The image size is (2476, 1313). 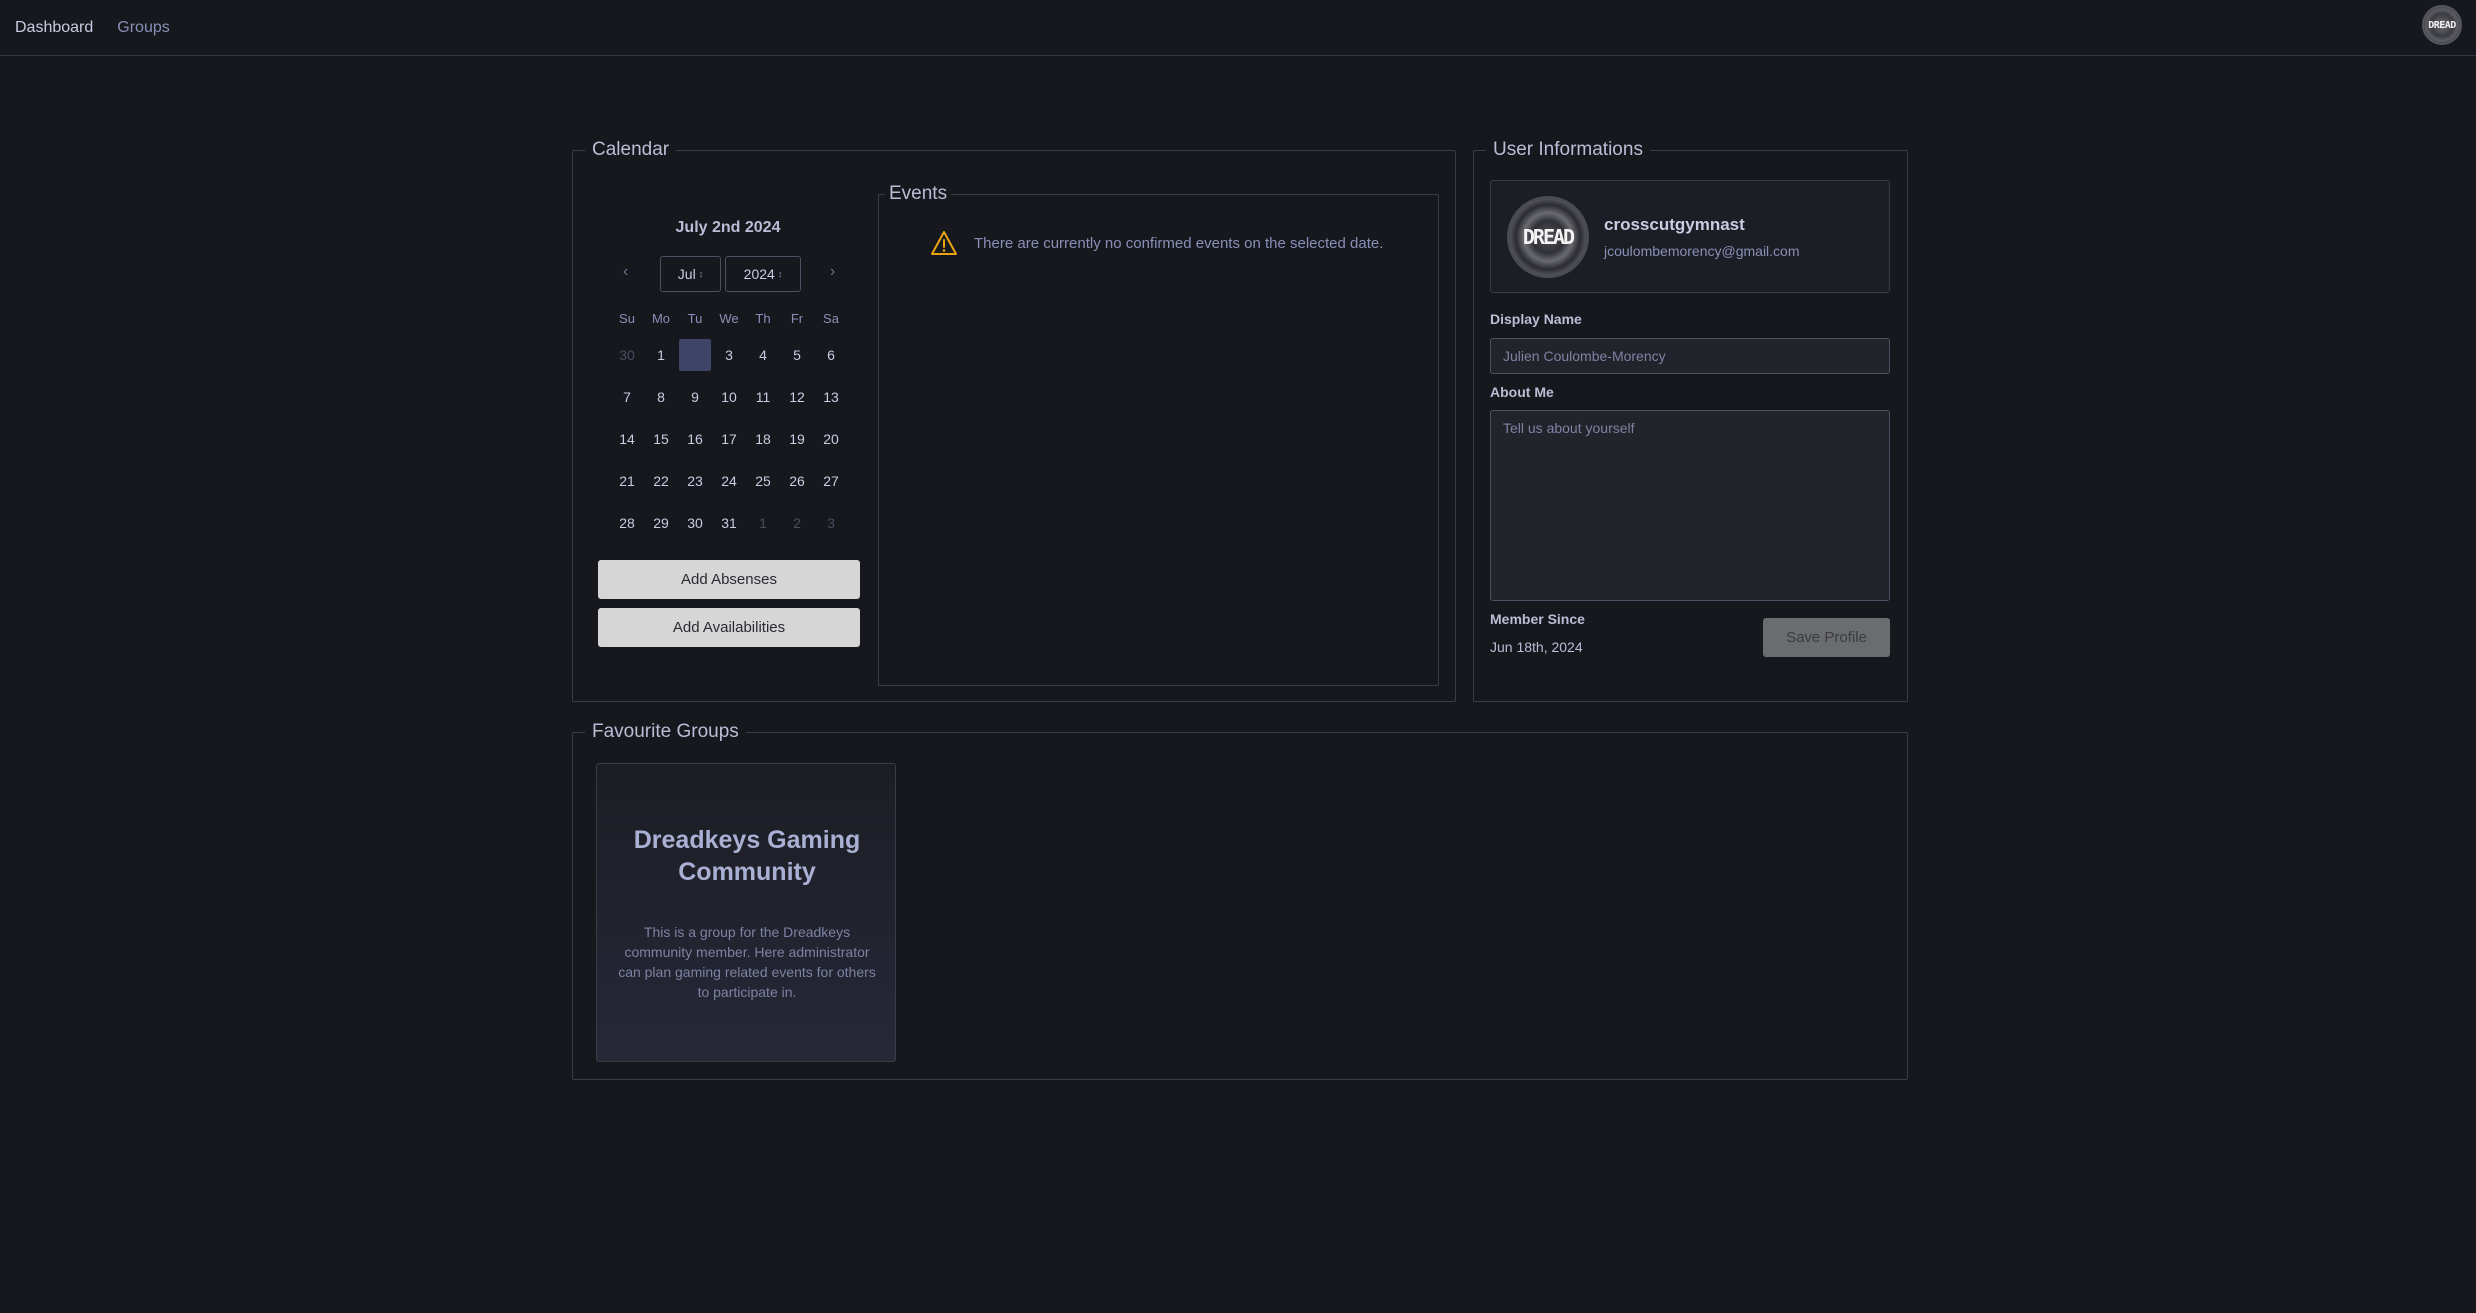 I want to click on profile-email: jcoulombemorency@gmail.com, so click(x=1702, y=251).